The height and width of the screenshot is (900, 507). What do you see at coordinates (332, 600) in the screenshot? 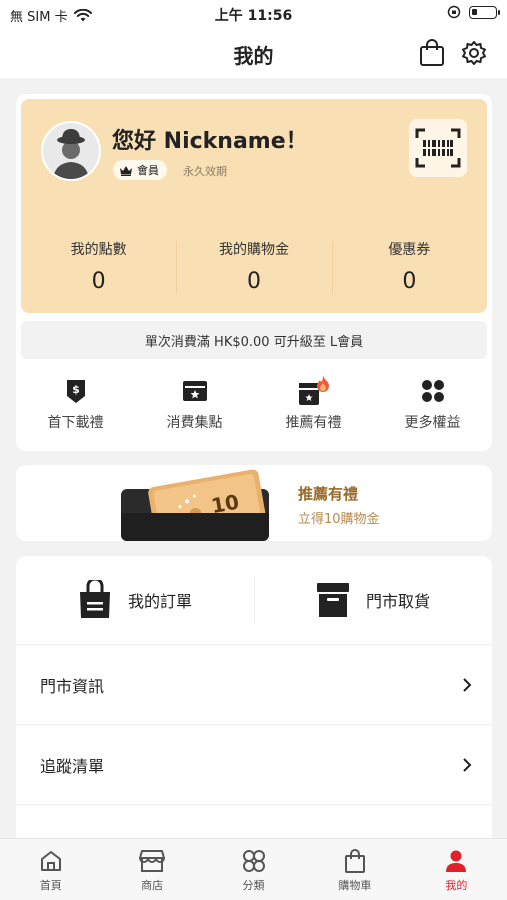
I see `pickup-box-icon` at bounding box center [332, 600].